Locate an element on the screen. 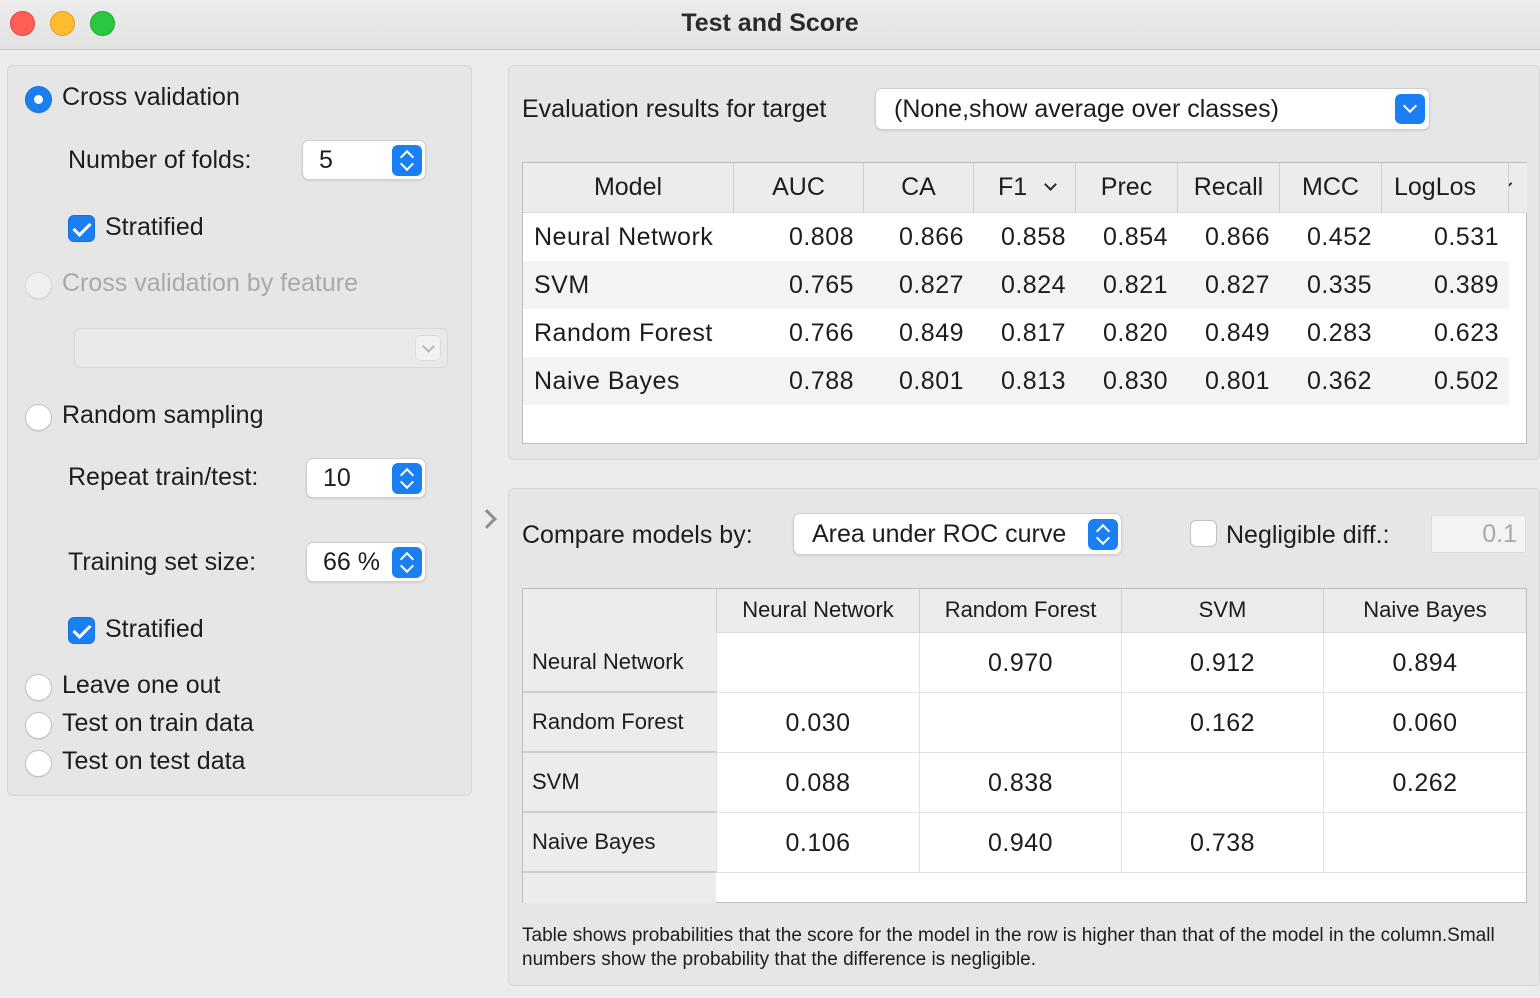 The height and width of the screenshot is (998, 1540). leave-one-out-radio is located at coordinates (38, 687).